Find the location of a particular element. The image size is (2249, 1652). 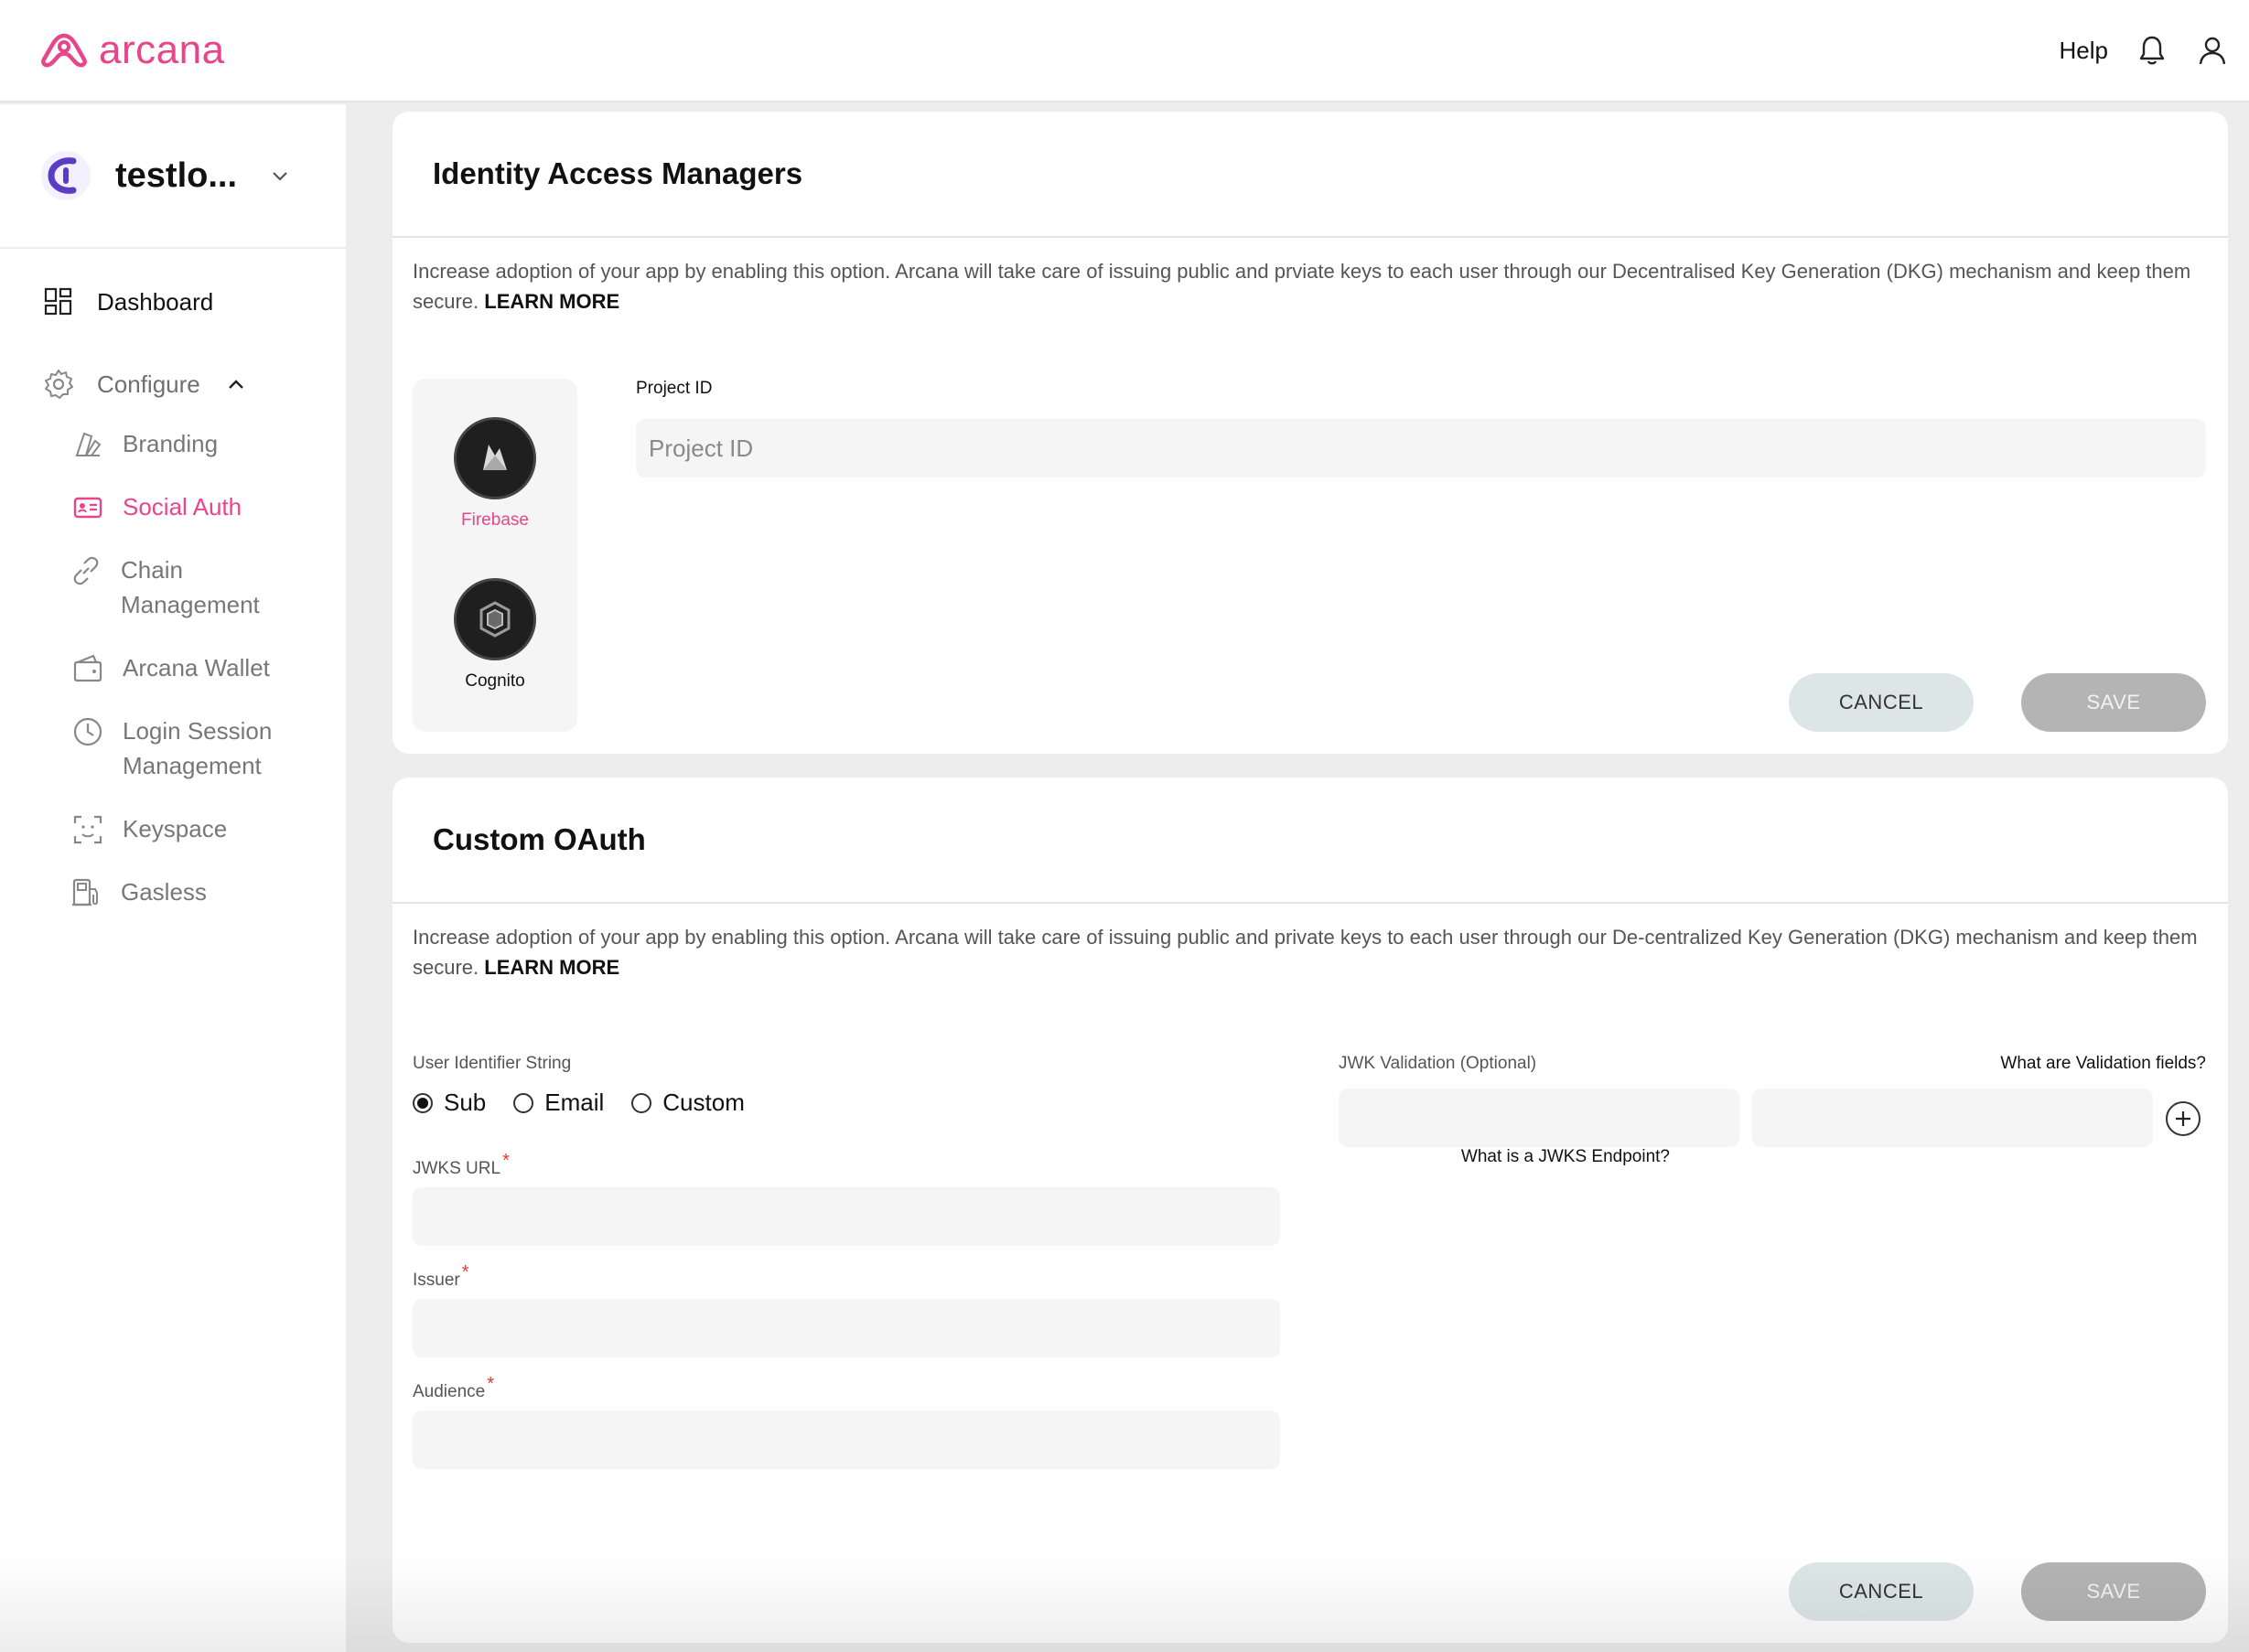

card-header: Custom OAuth is located at coordinates (1310, 841).